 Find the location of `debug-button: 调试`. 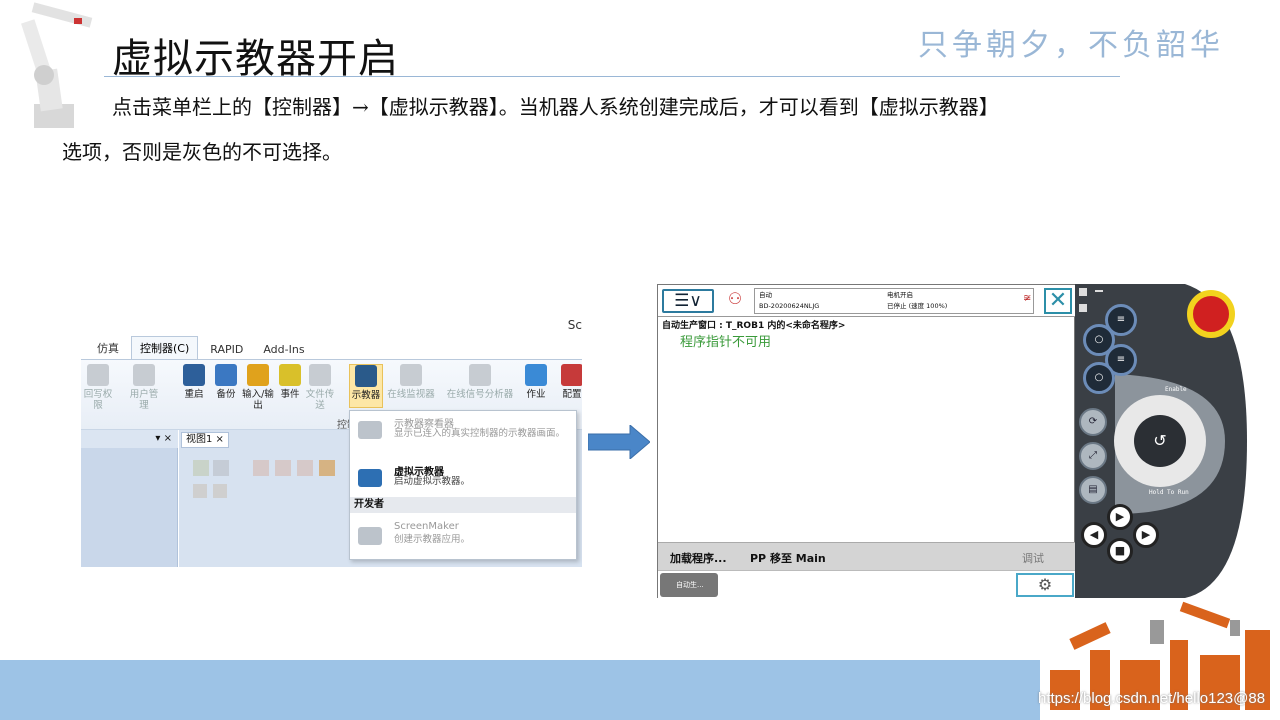

debug-button: 调试 is located at coordinates (1033, 558).